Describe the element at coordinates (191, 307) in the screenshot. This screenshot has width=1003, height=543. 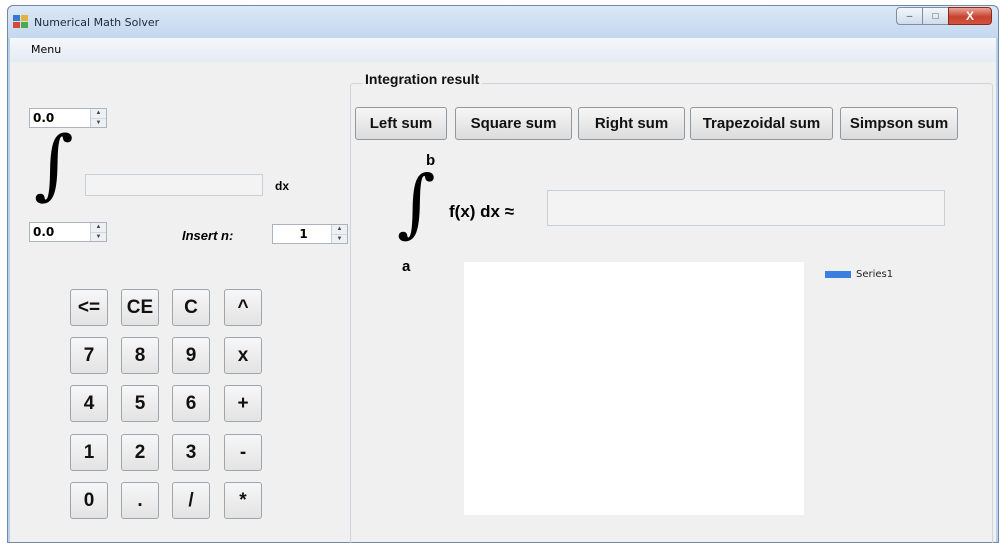
I see `calc-key: C` at that location.